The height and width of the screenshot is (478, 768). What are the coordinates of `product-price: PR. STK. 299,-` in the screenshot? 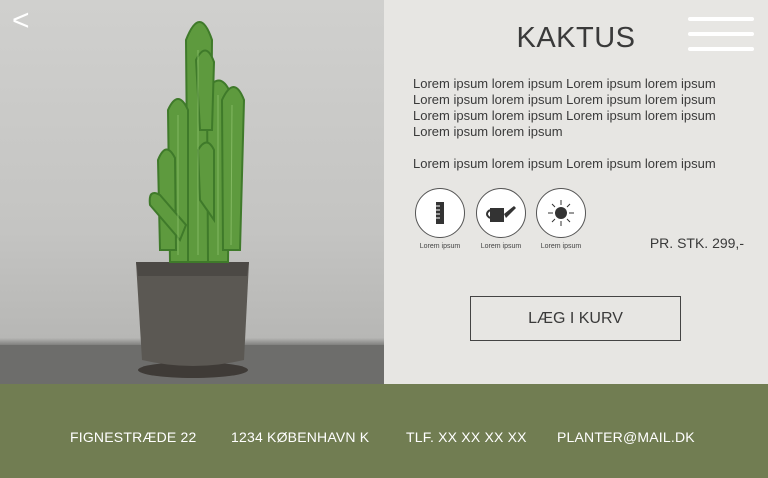 It's located at (696, 243).